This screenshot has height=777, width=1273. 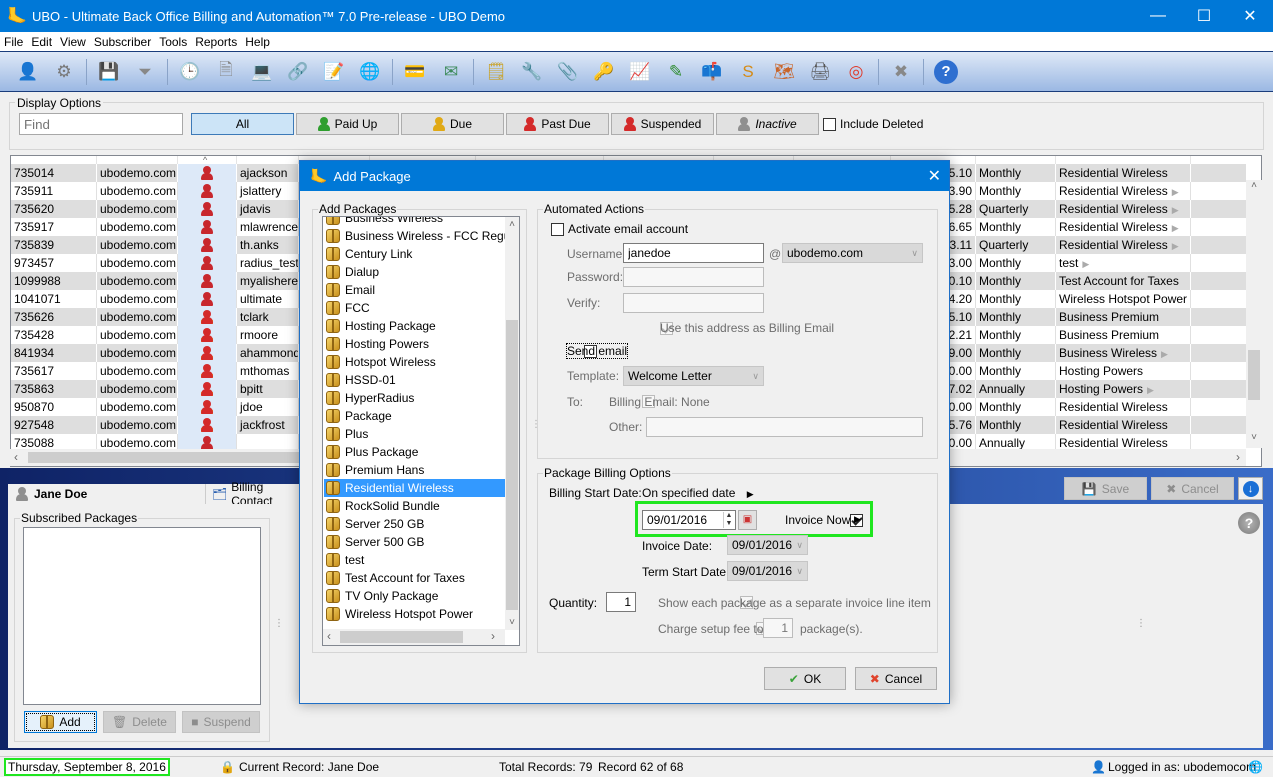 What do you see at coordinates (512, 465) in the screenshot?
I see `package-scroll-thumb` at bounding box center [512, 465].